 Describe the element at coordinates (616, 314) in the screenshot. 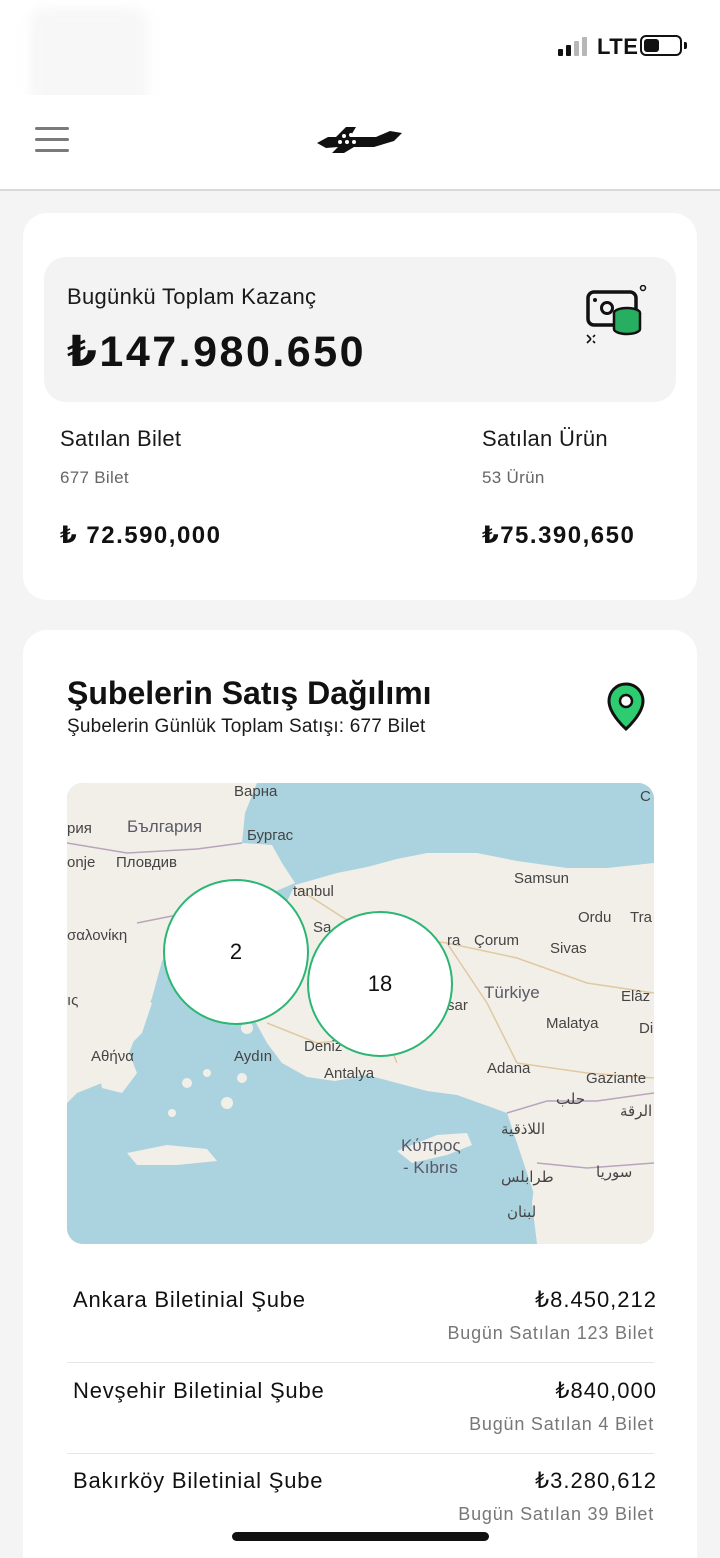

I see `money-coins-icon` at that location.